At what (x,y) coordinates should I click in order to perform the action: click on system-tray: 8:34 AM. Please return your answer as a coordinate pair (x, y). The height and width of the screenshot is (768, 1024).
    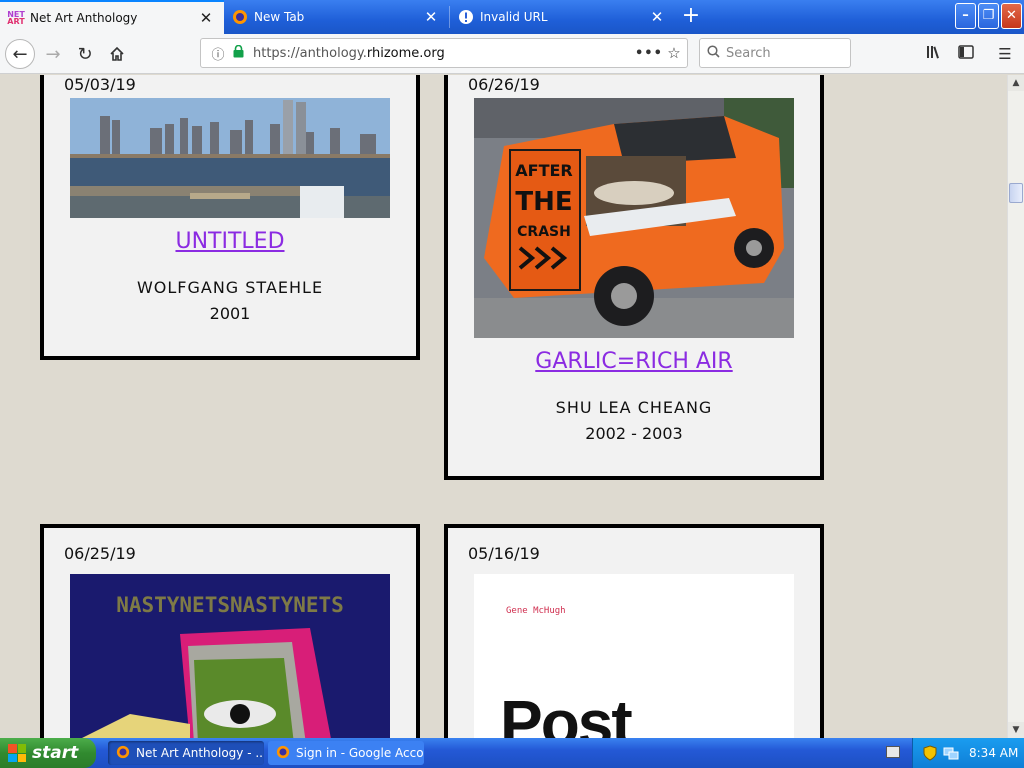
    Looking at the image, I should click on (968, 753).